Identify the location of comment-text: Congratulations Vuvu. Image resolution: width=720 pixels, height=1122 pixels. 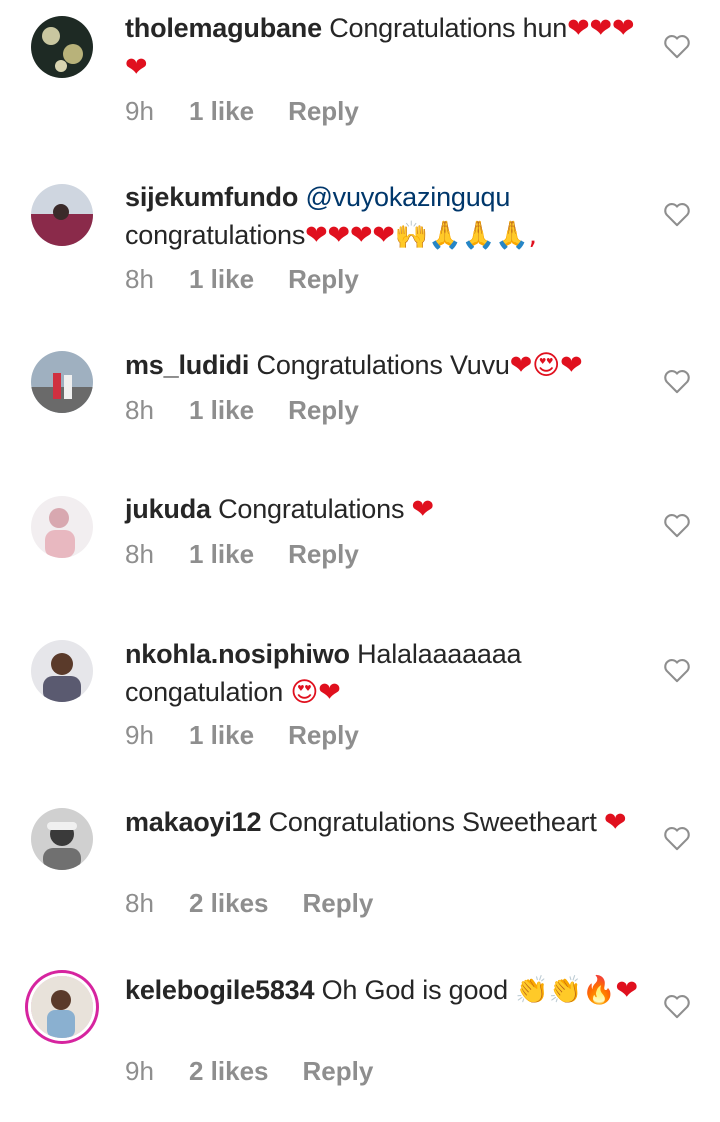
(383, 365).